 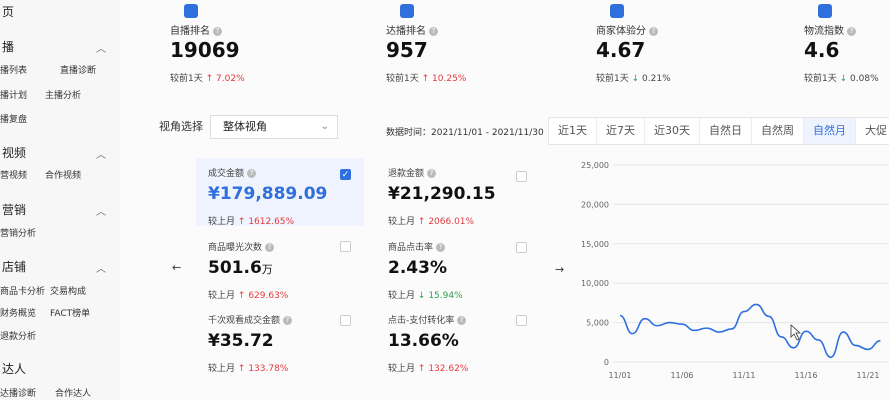 I want to click on sidebar-link: 播复盘, so click(x=13, y=118).